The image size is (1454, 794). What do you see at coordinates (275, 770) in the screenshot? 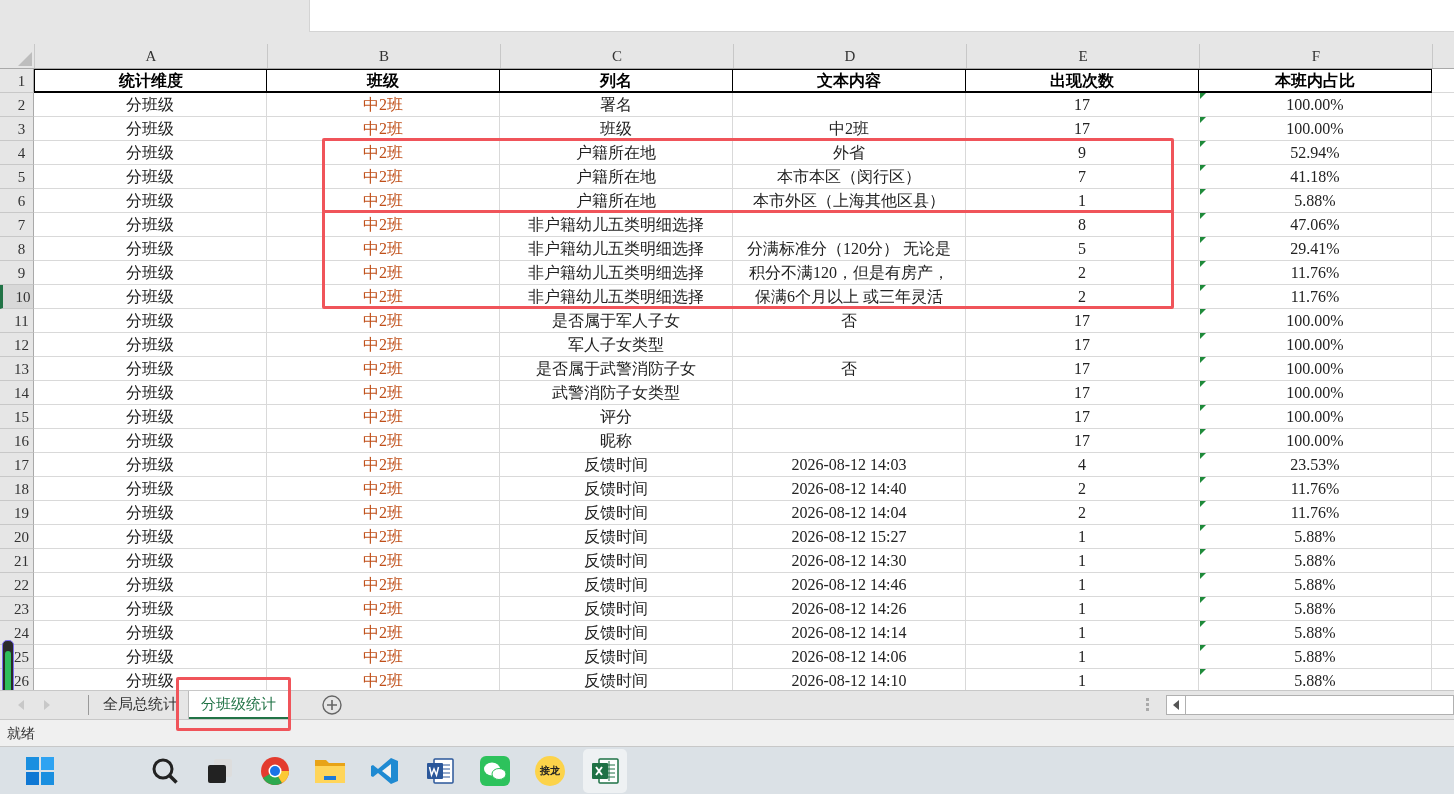
I see `chrome-icon` at bounding box center [275, 770].